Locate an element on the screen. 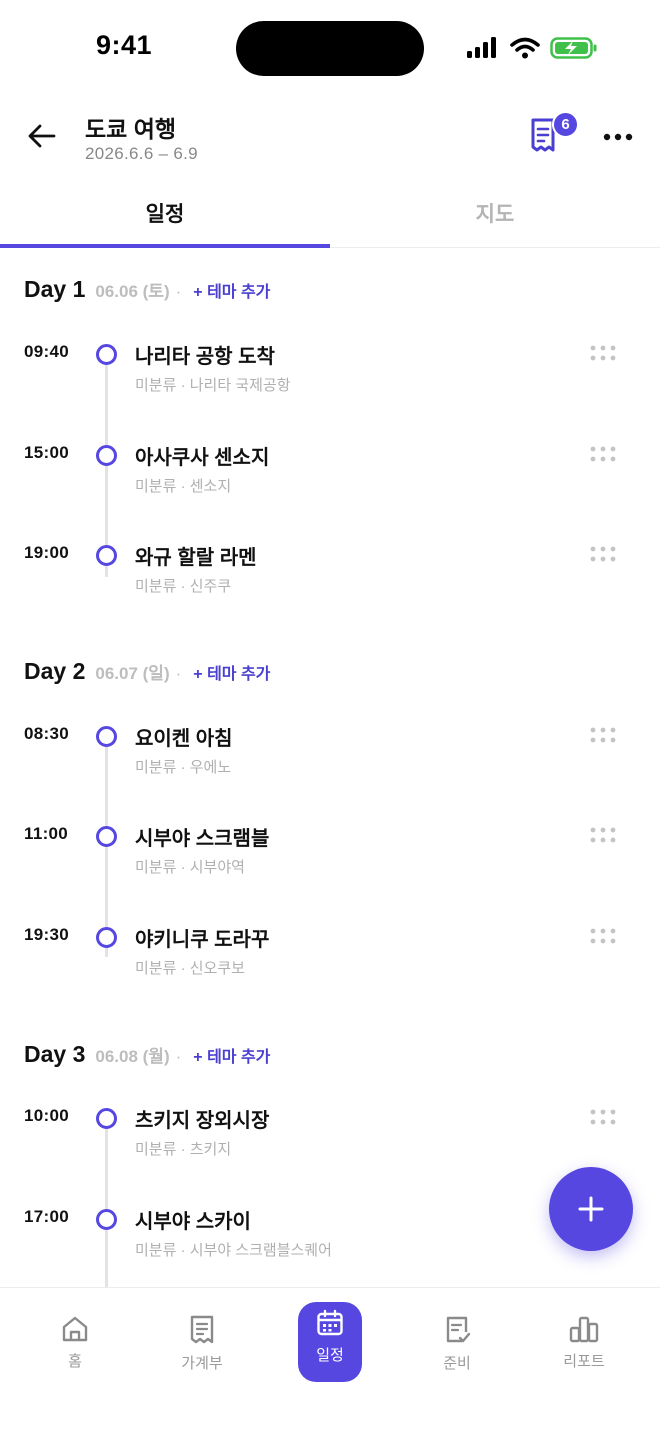  dynamic-island is located at coordinates (330, 48).